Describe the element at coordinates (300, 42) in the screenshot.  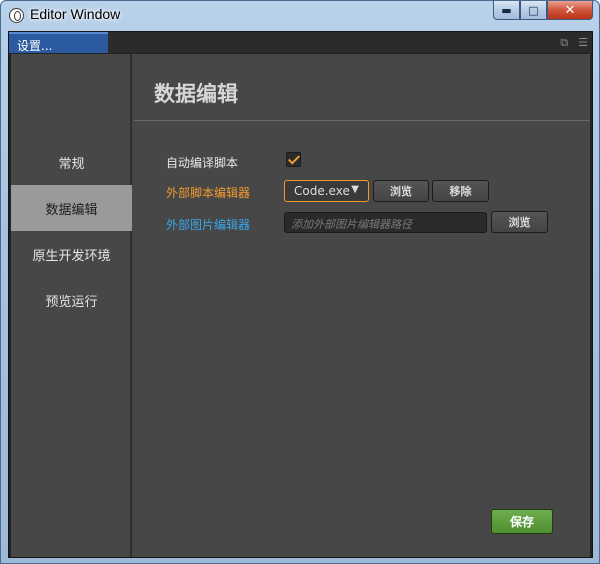
I see `tab-bar: 设置... ⧉ ☰` at that location.